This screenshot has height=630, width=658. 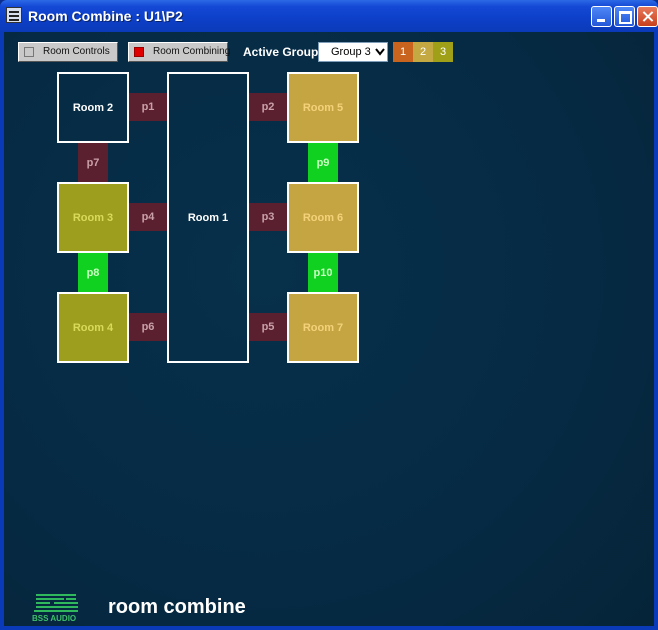 I want to click on title-bar: Room Combine : U1\P2, so click(x=329, y=16).